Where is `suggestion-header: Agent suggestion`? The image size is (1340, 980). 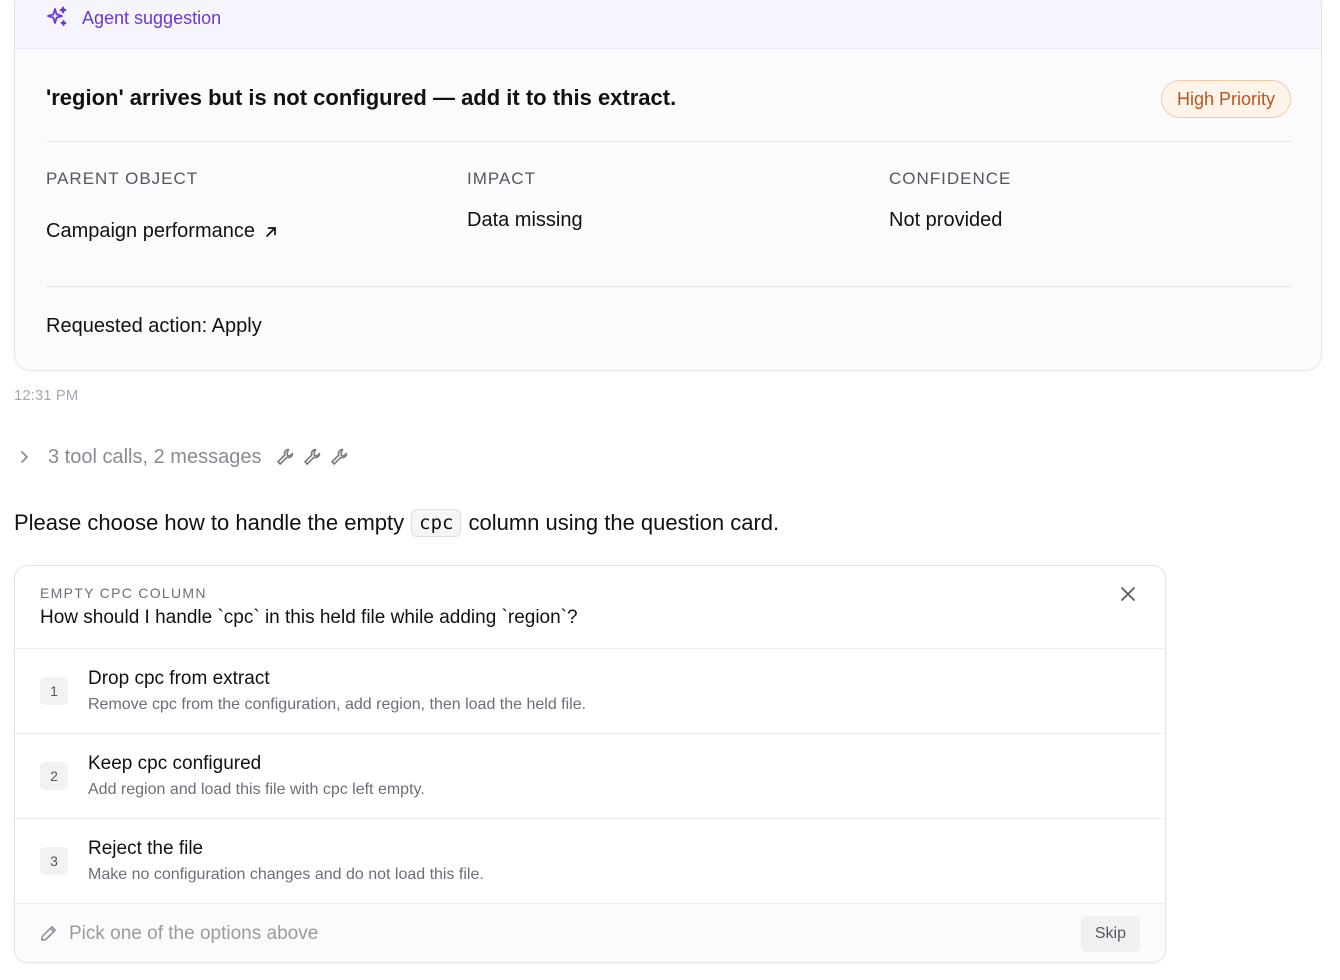
suggestion-header: Agent suggestion is located at coordinates (668, 24).